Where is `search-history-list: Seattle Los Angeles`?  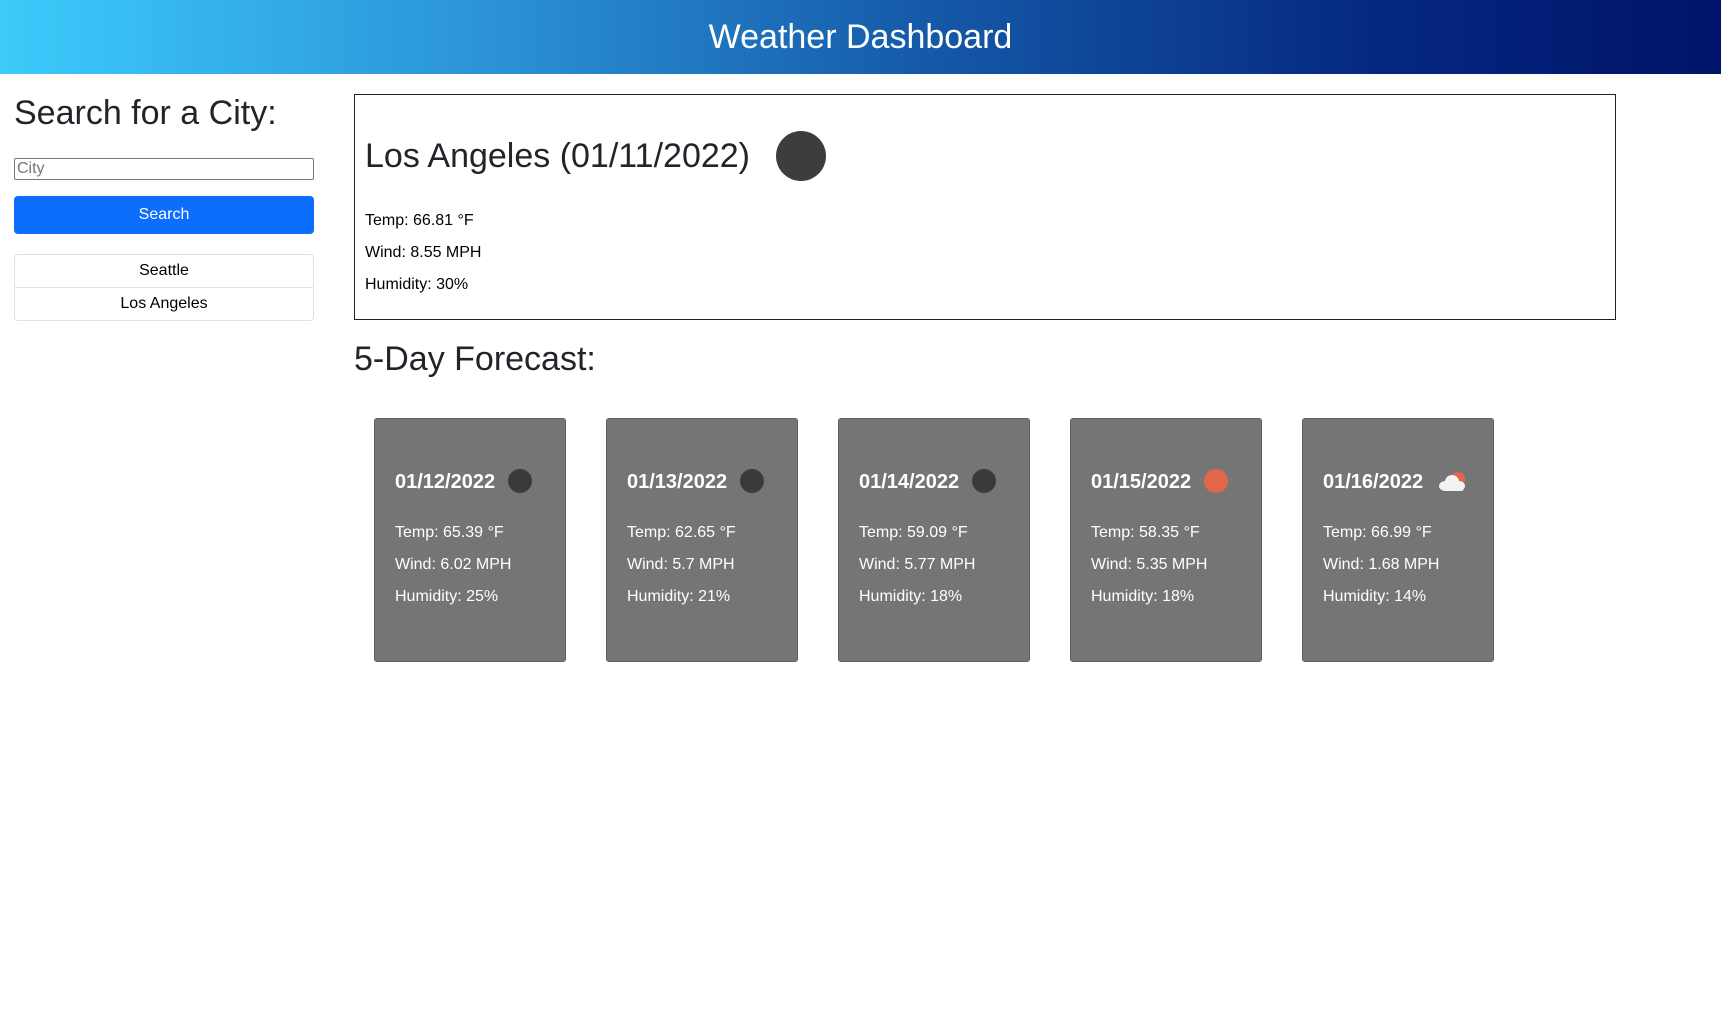 search-history-list: Seattle Los Angeles is located at coordinates (164, 287).